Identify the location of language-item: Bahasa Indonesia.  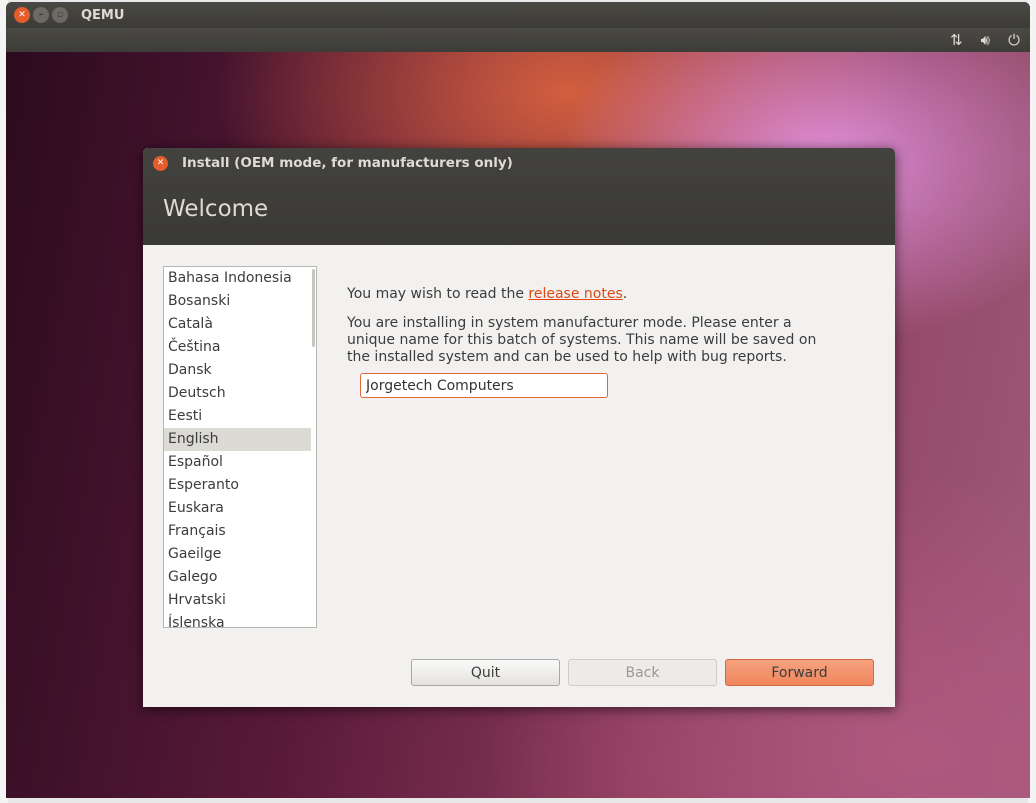
(237, 278).